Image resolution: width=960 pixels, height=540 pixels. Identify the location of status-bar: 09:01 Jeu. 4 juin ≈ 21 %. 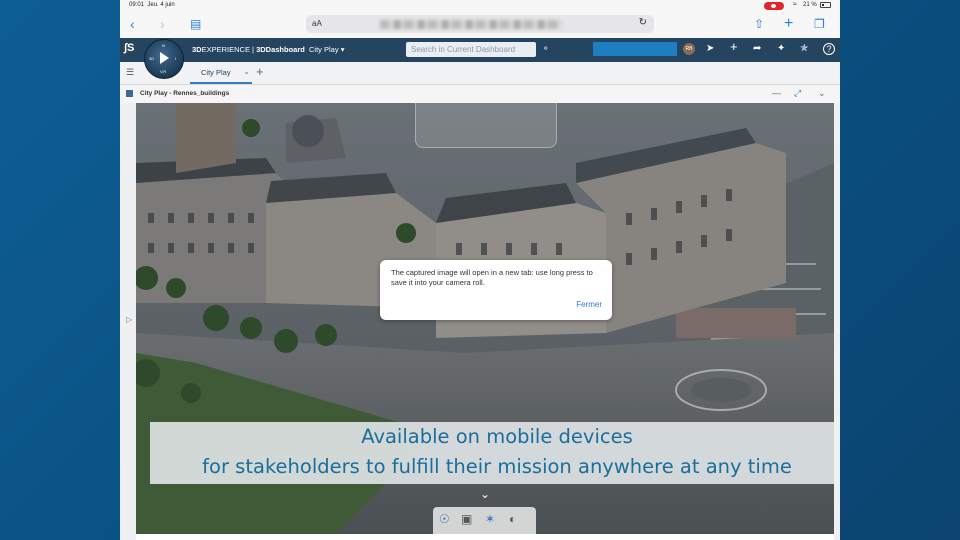
(480, 6).